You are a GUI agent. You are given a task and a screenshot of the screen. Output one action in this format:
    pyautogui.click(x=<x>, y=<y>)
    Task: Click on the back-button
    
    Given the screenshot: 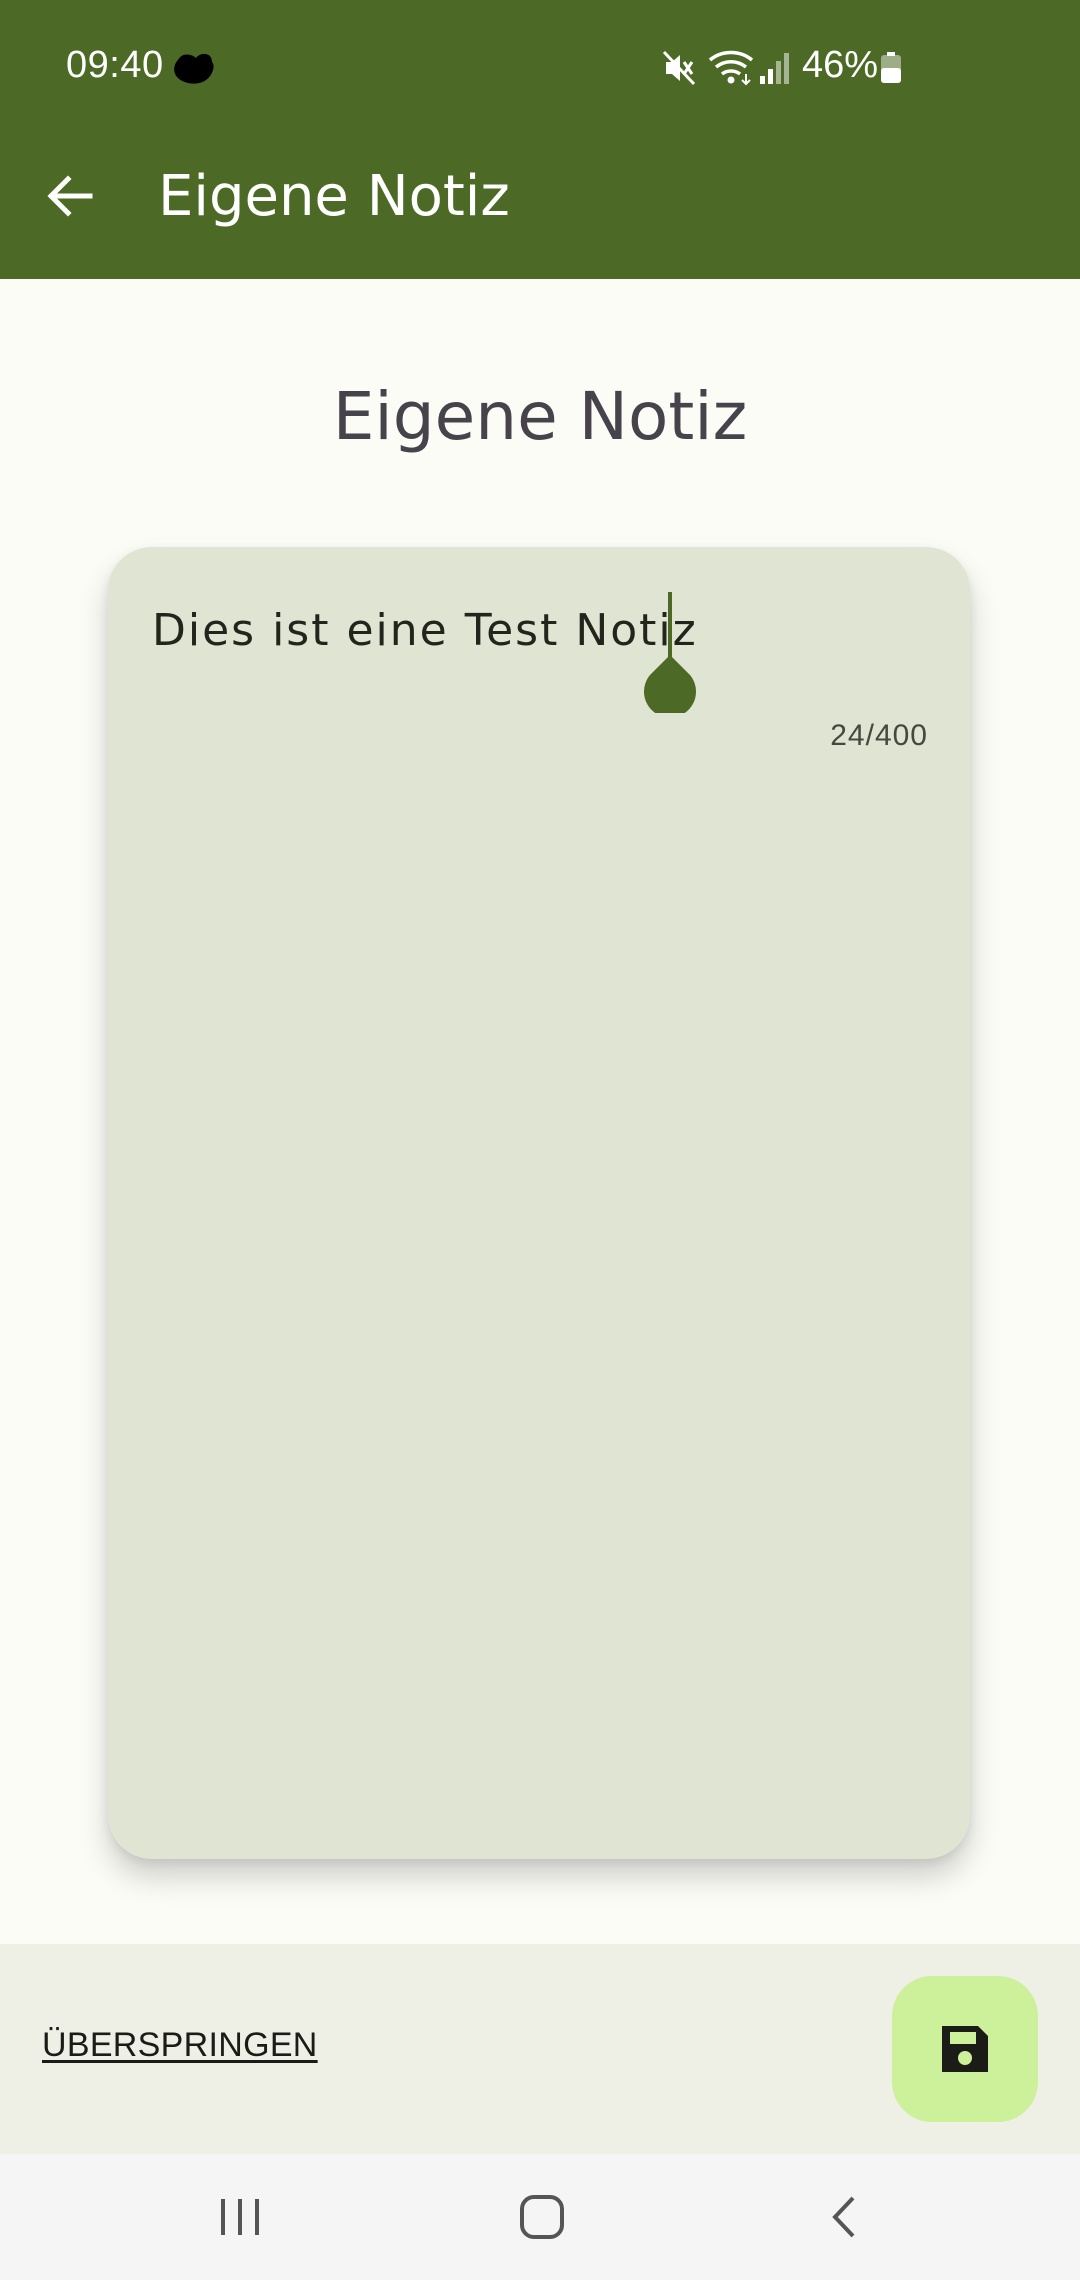 What is the action you would take?
    pyautogui.click(x=70, y=196)
    